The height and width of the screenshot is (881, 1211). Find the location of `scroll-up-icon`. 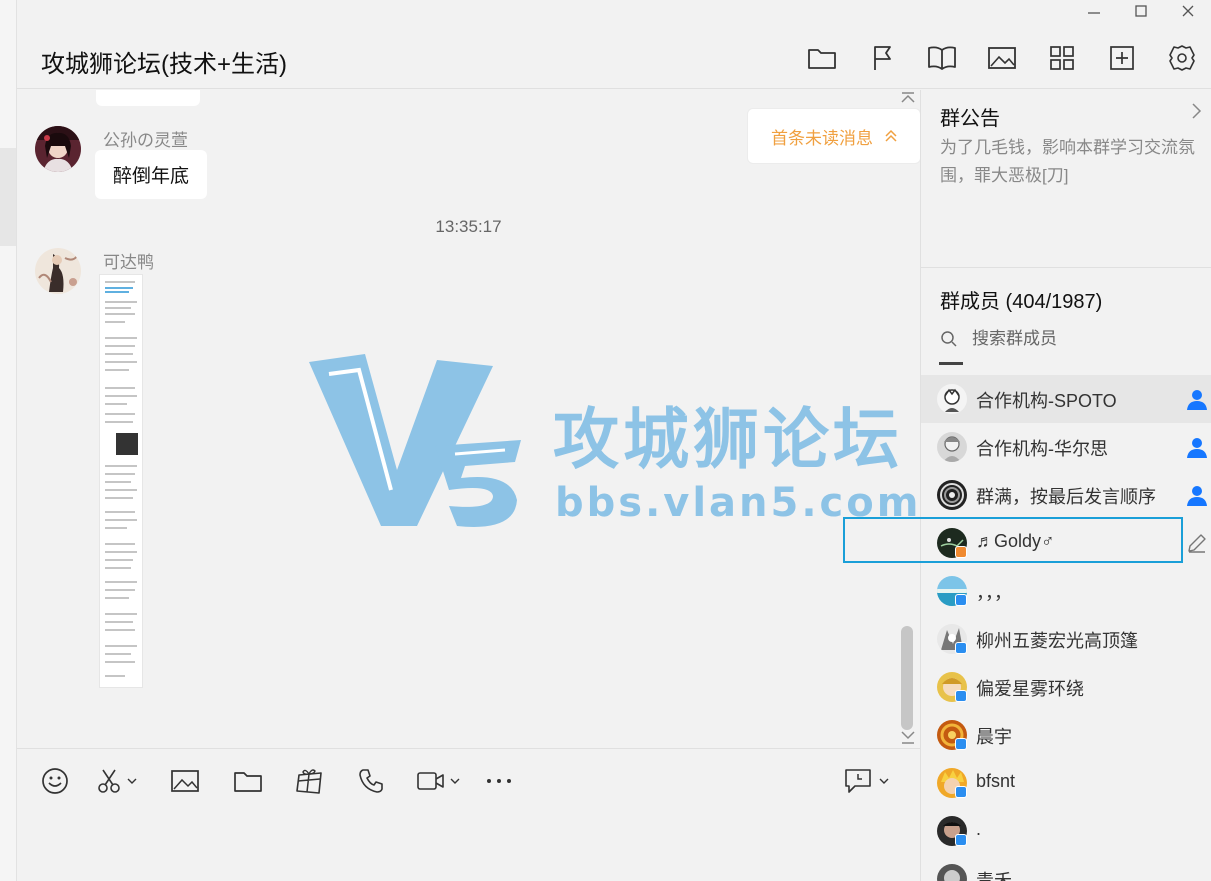

scroll-up-icon is located at coordinates (908, 97).